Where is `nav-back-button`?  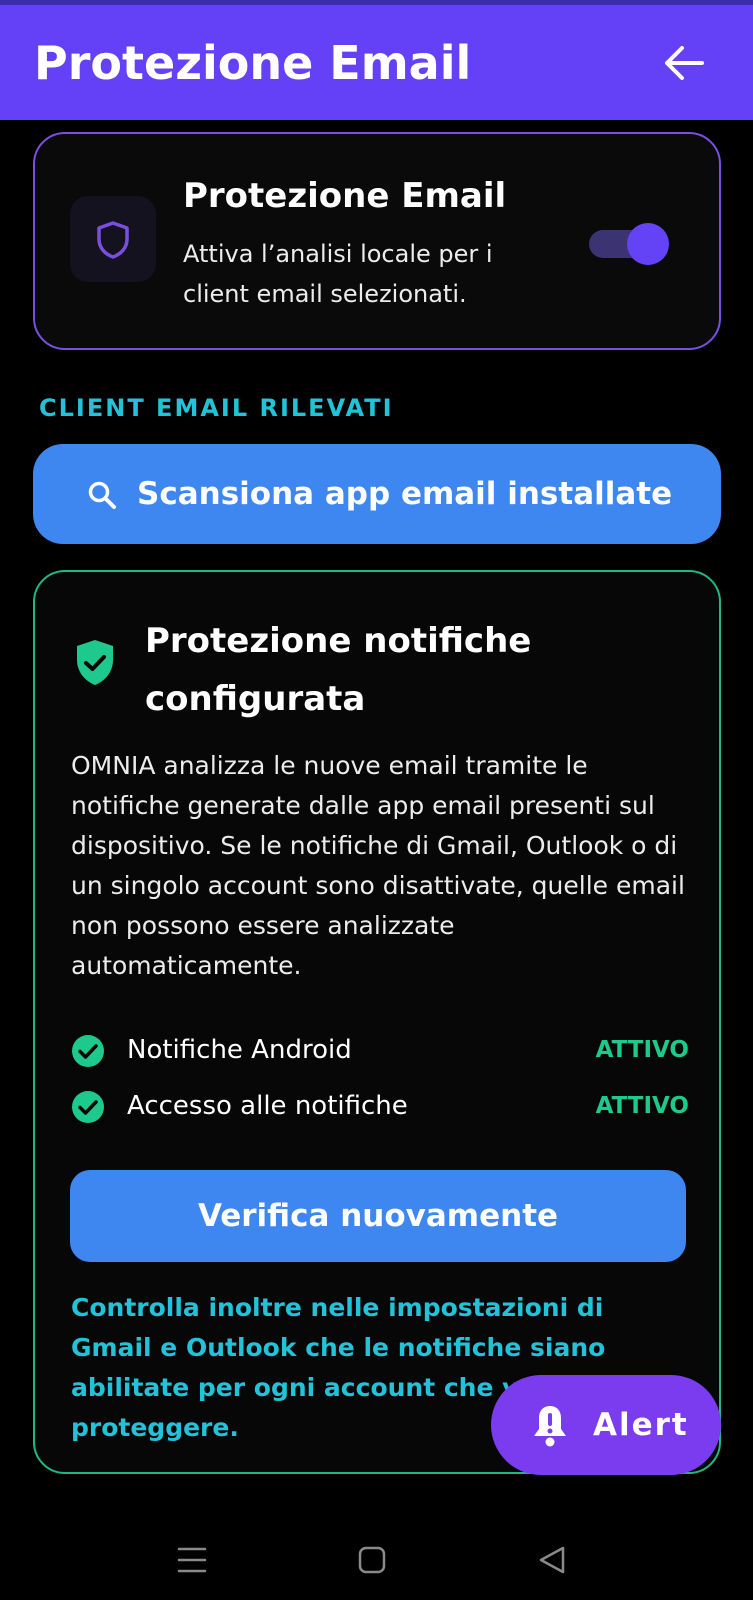
nav-back-button is located at coordinates (552, 1560).